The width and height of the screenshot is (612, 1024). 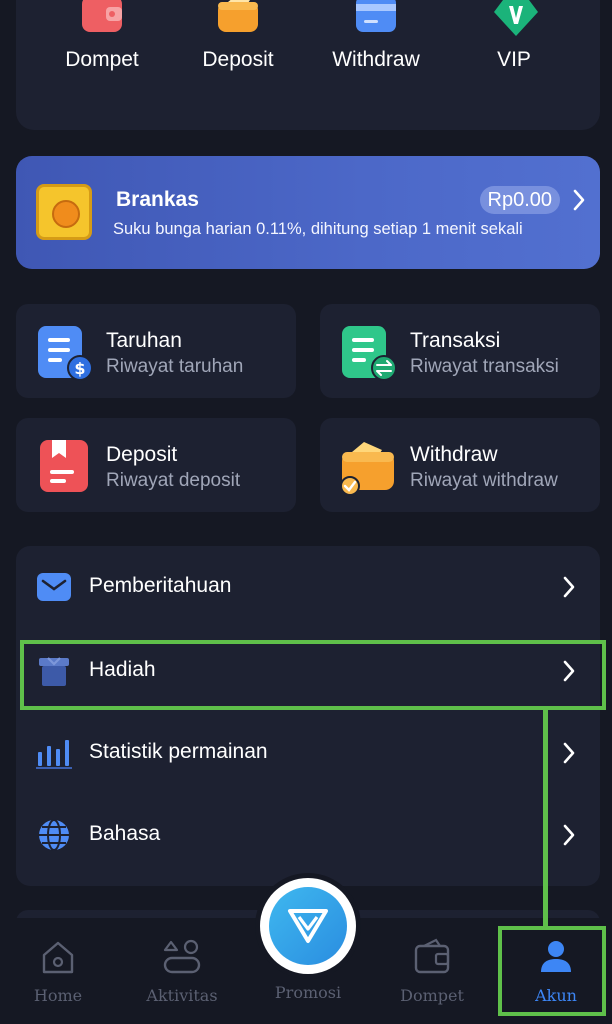 What do you see at coordinates (157, 199) in the screenshot?
I see `brankas-title: Brankas` at bounding box center [157, 199].